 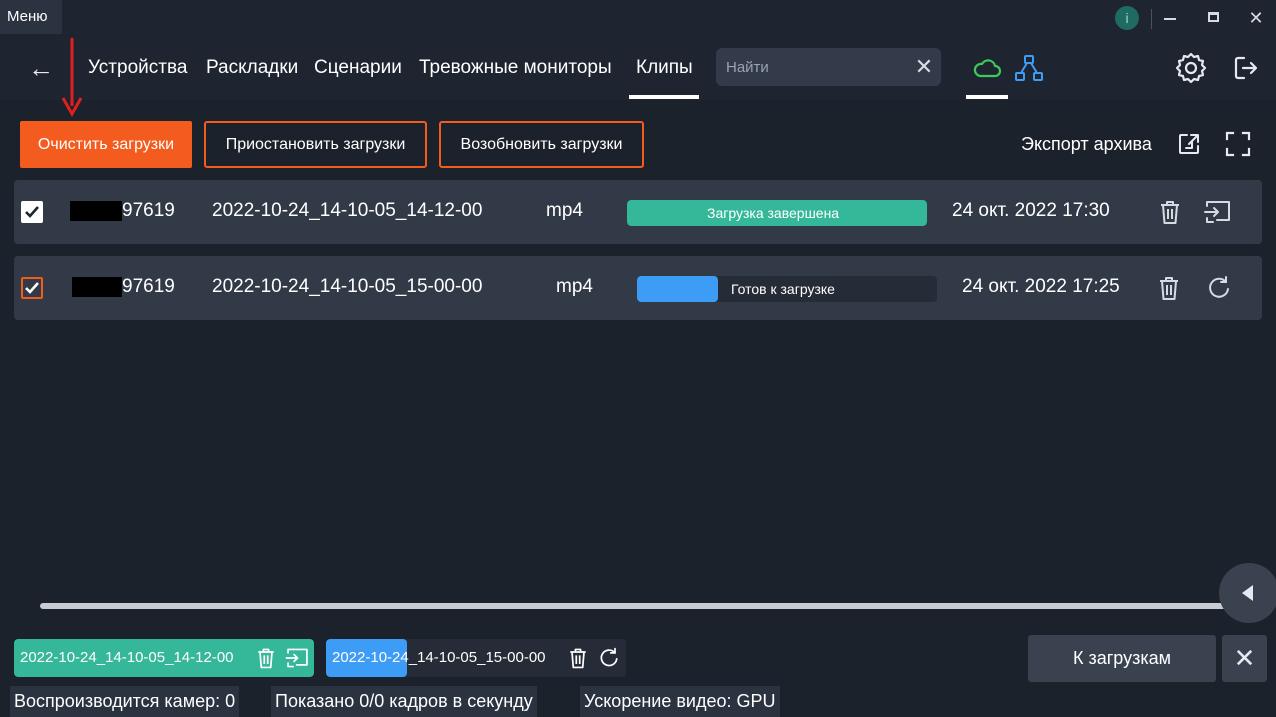 What do you see at coordinates (1122, 658) in the screenshot?
I see `to-downloads-button: К загрузкам` at bounding box center [1122, 658].